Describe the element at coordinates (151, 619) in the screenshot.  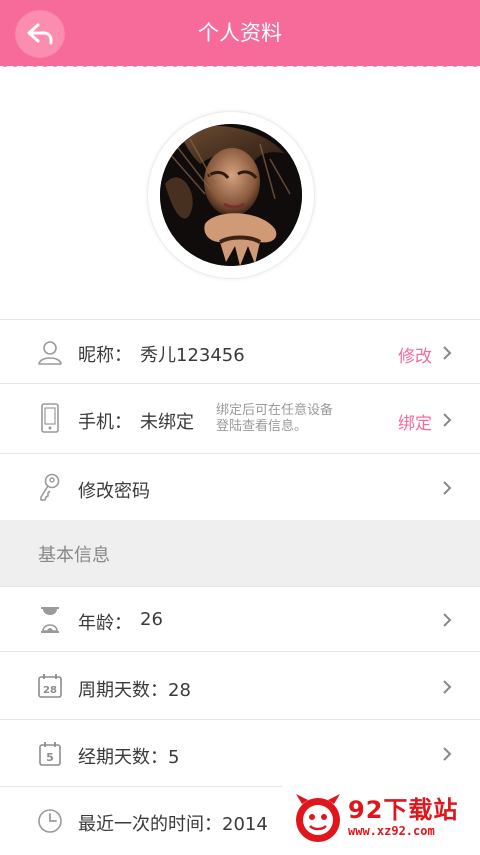
I see `age-value: 26` at that location.